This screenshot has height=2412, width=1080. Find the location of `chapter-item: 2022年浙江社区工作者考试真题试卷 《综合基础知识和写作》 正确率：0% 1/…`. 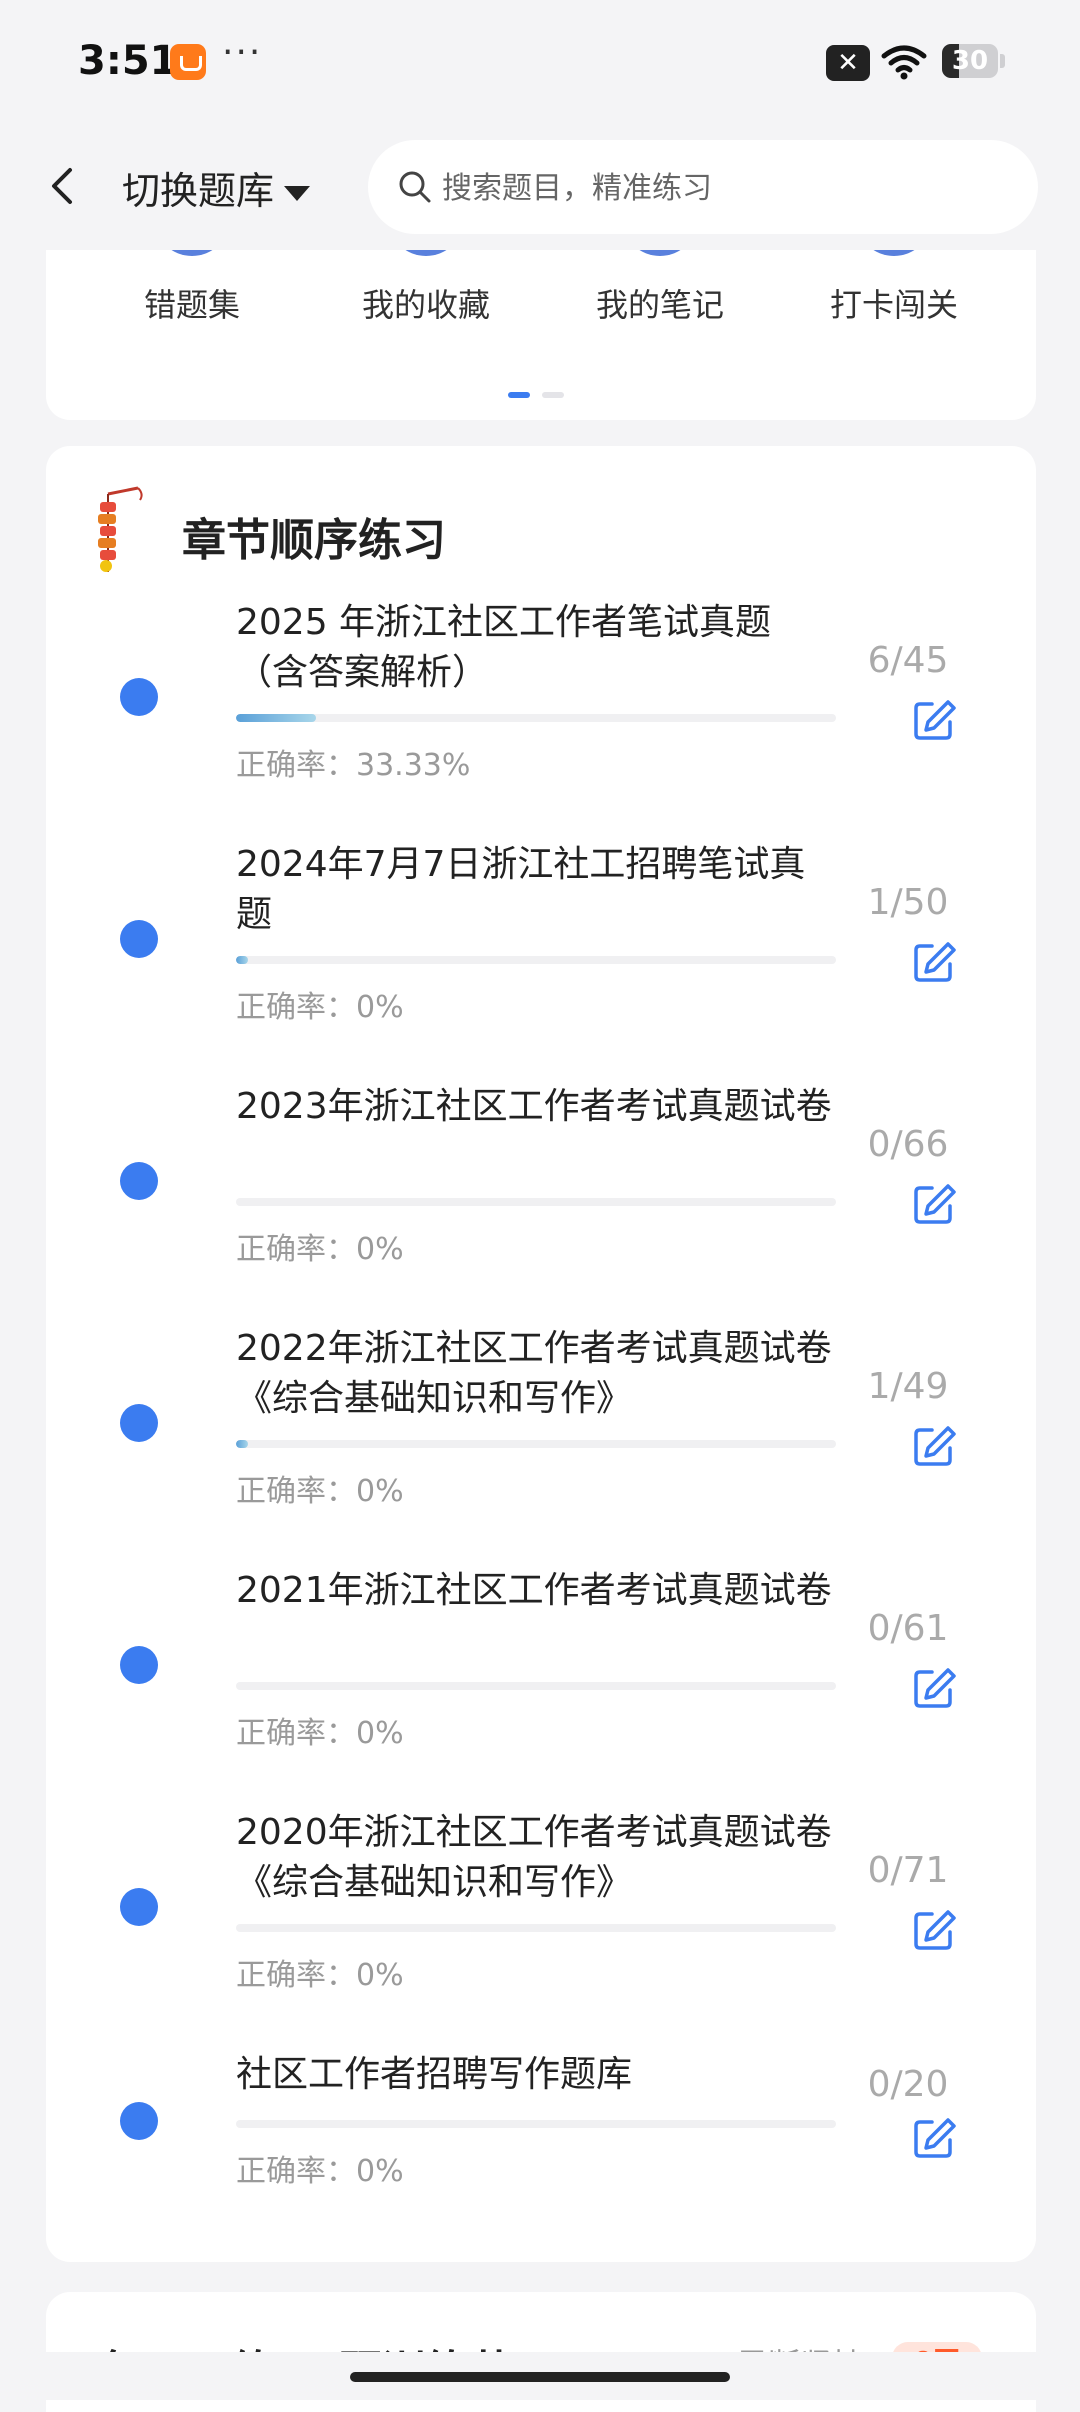

chapter-item: 2022年浙江社区工作者考试真题试卷 《综合基础知识和写作》 正确率：0% 1/… is located at coordinates (541, 1439).